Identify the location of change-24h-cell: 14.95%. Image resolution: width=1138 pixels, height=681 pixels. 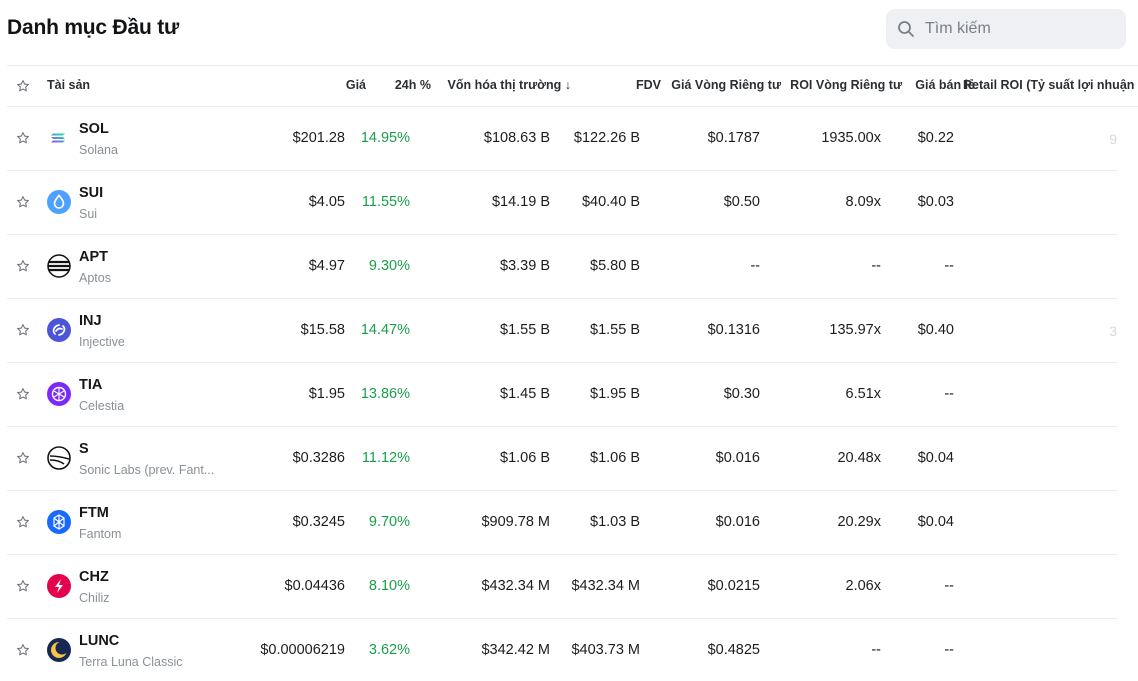
(385, 138).